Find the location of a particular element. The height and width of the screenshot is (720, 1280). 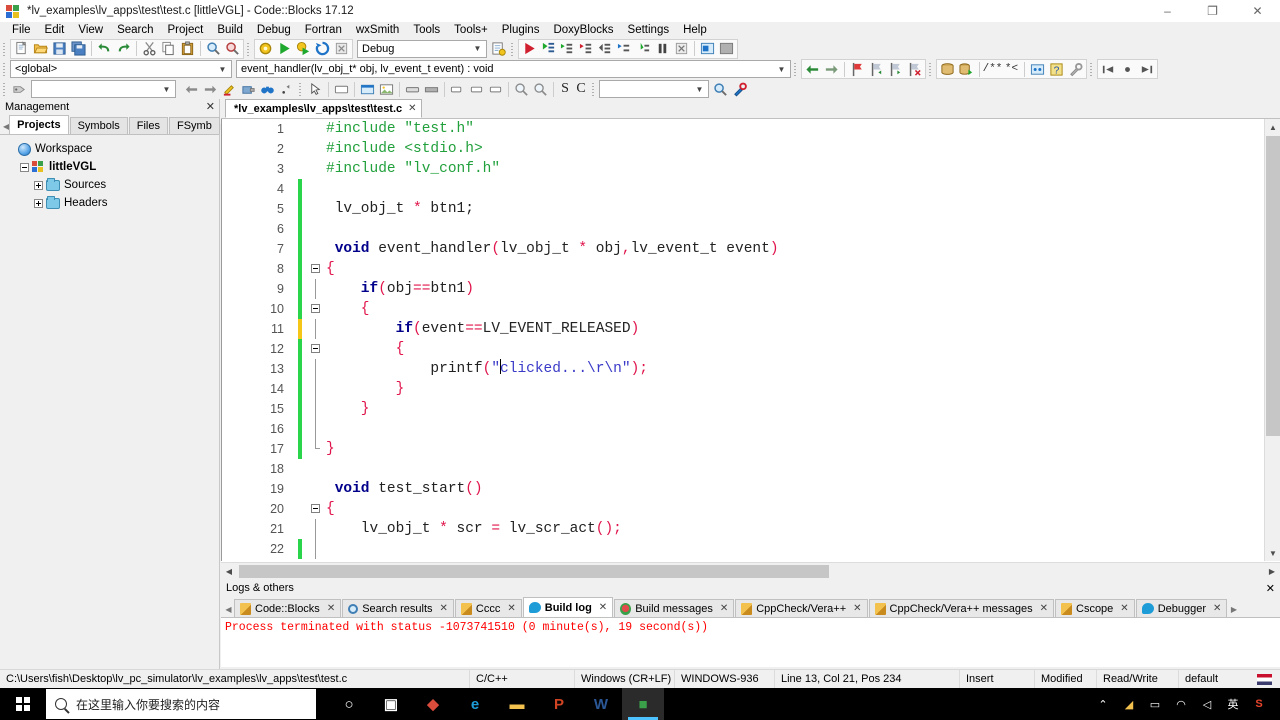

debug-continue-icon is located at coordinates (529, 49).